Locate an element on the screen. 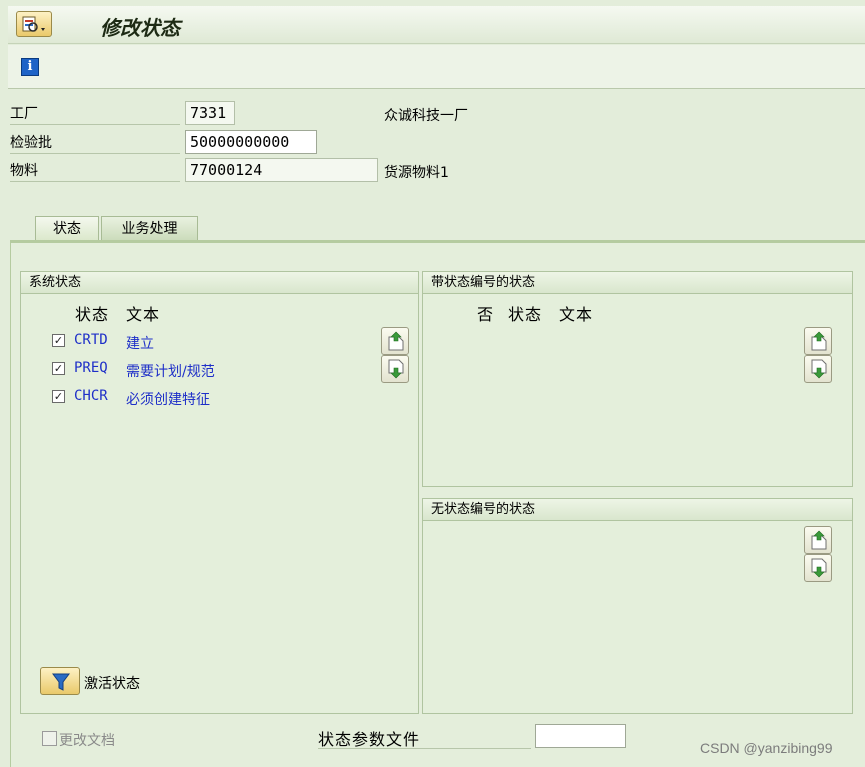 The width and height of the screenshot is (865, 767). status-text: 需要计划/规范 is located at coordinates (170, 372).